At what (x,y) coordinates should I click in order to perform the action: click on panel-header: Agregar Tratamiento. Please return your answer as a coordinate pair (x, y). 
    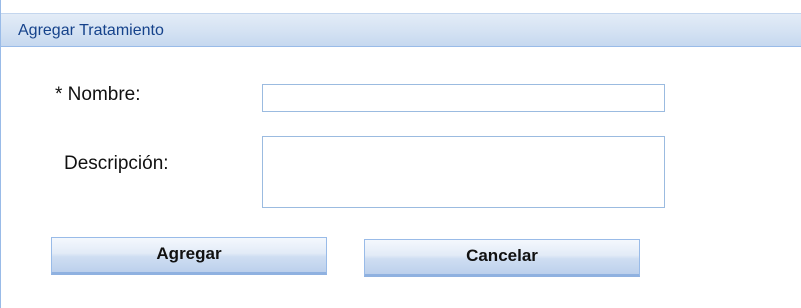
    Looking at the image, I should click on (401, 30).